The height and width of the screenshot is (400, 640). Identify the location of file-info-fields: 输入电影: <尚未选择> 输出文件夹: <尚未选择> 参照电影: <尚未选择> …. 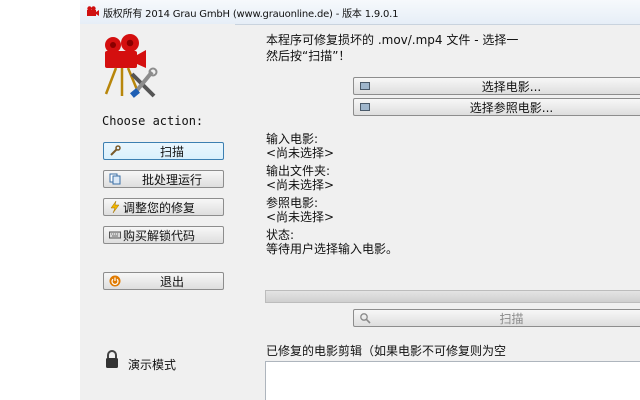
(332, 196).